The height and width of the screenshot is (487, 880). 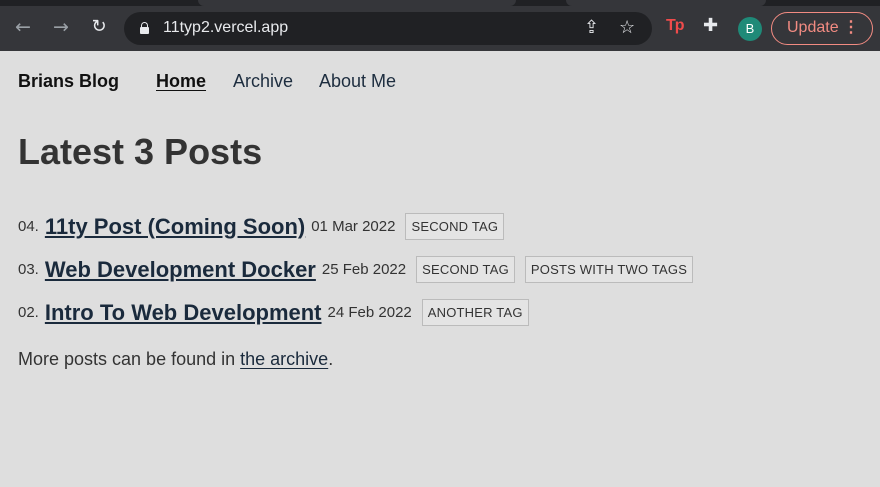 I want to click on archive-note: More posts can be found in the archive., so click(x=175, y=359).